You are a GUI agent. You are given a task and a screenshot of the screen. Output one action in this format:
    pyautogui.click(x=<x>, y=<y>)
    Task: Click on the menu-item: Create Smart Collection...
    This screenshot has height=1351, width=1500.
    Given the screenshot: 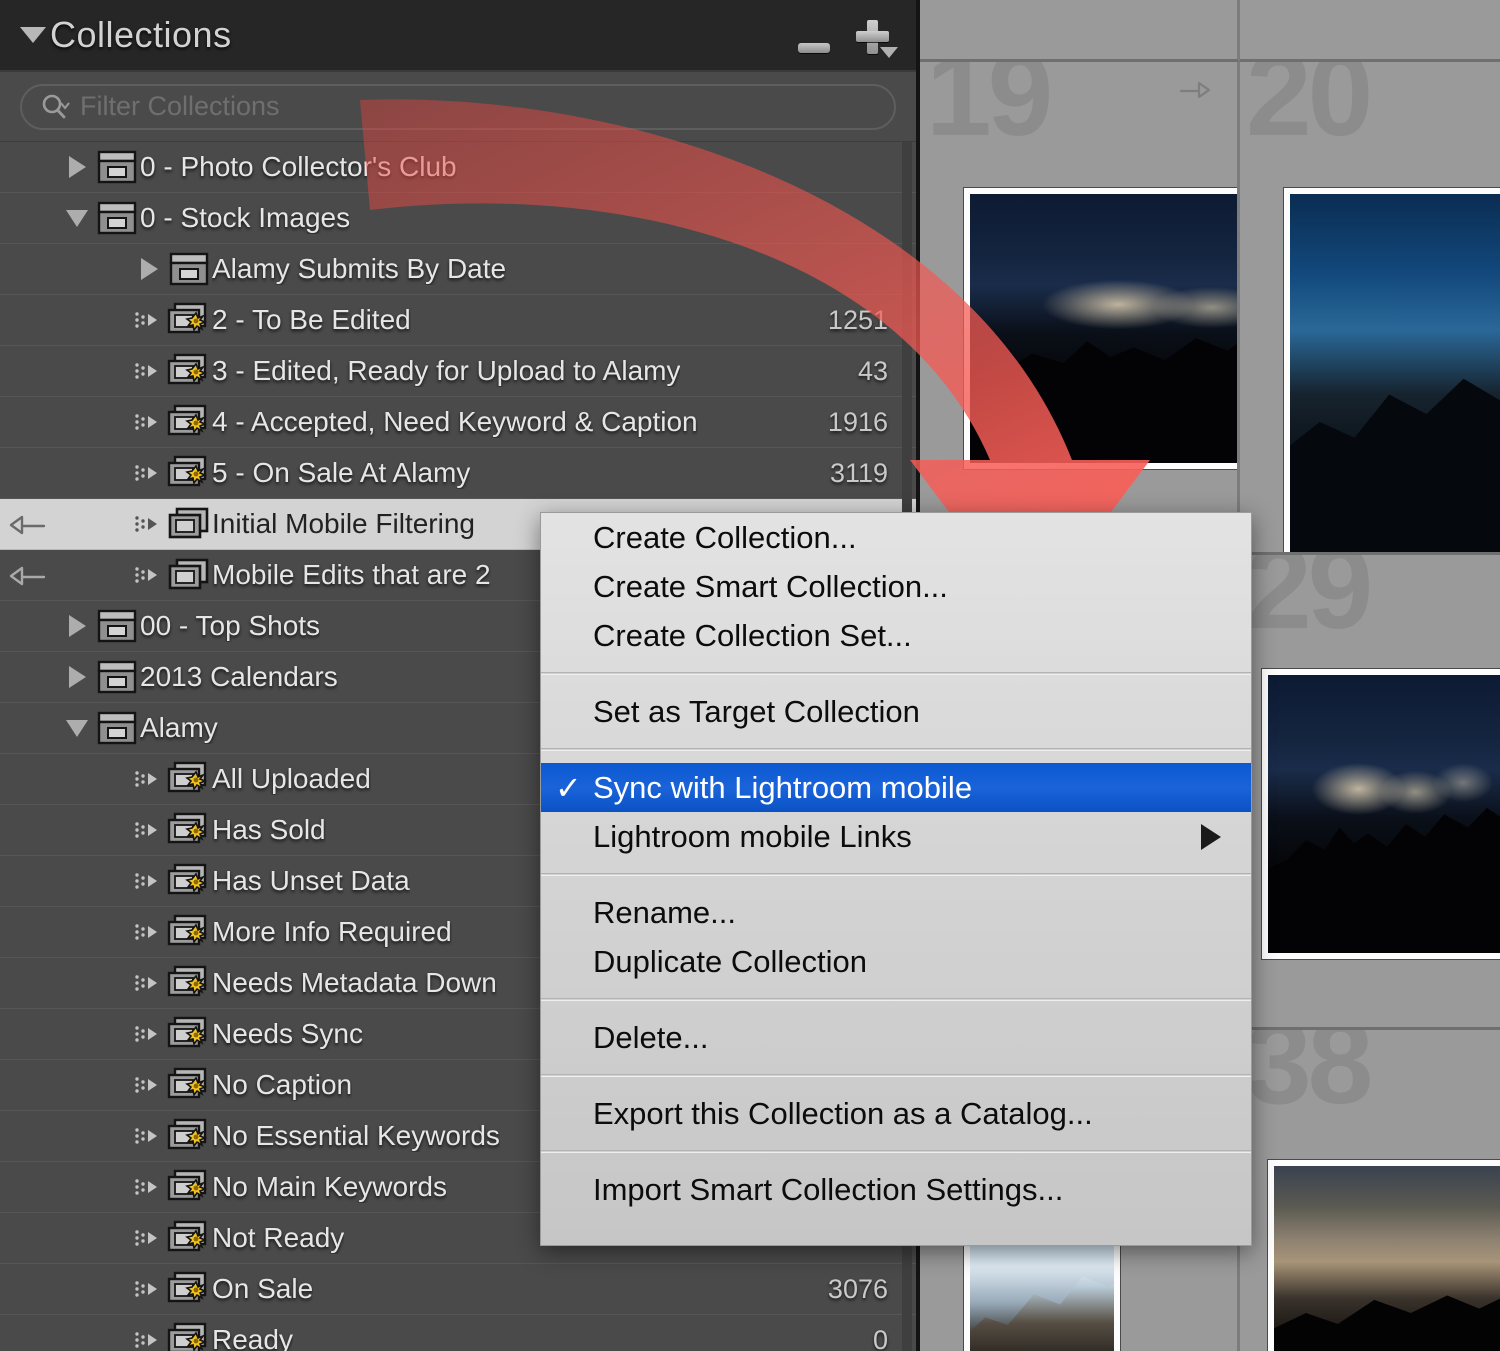 What is the action you would take?
    pyautogui.click(x=896, y=586)
    